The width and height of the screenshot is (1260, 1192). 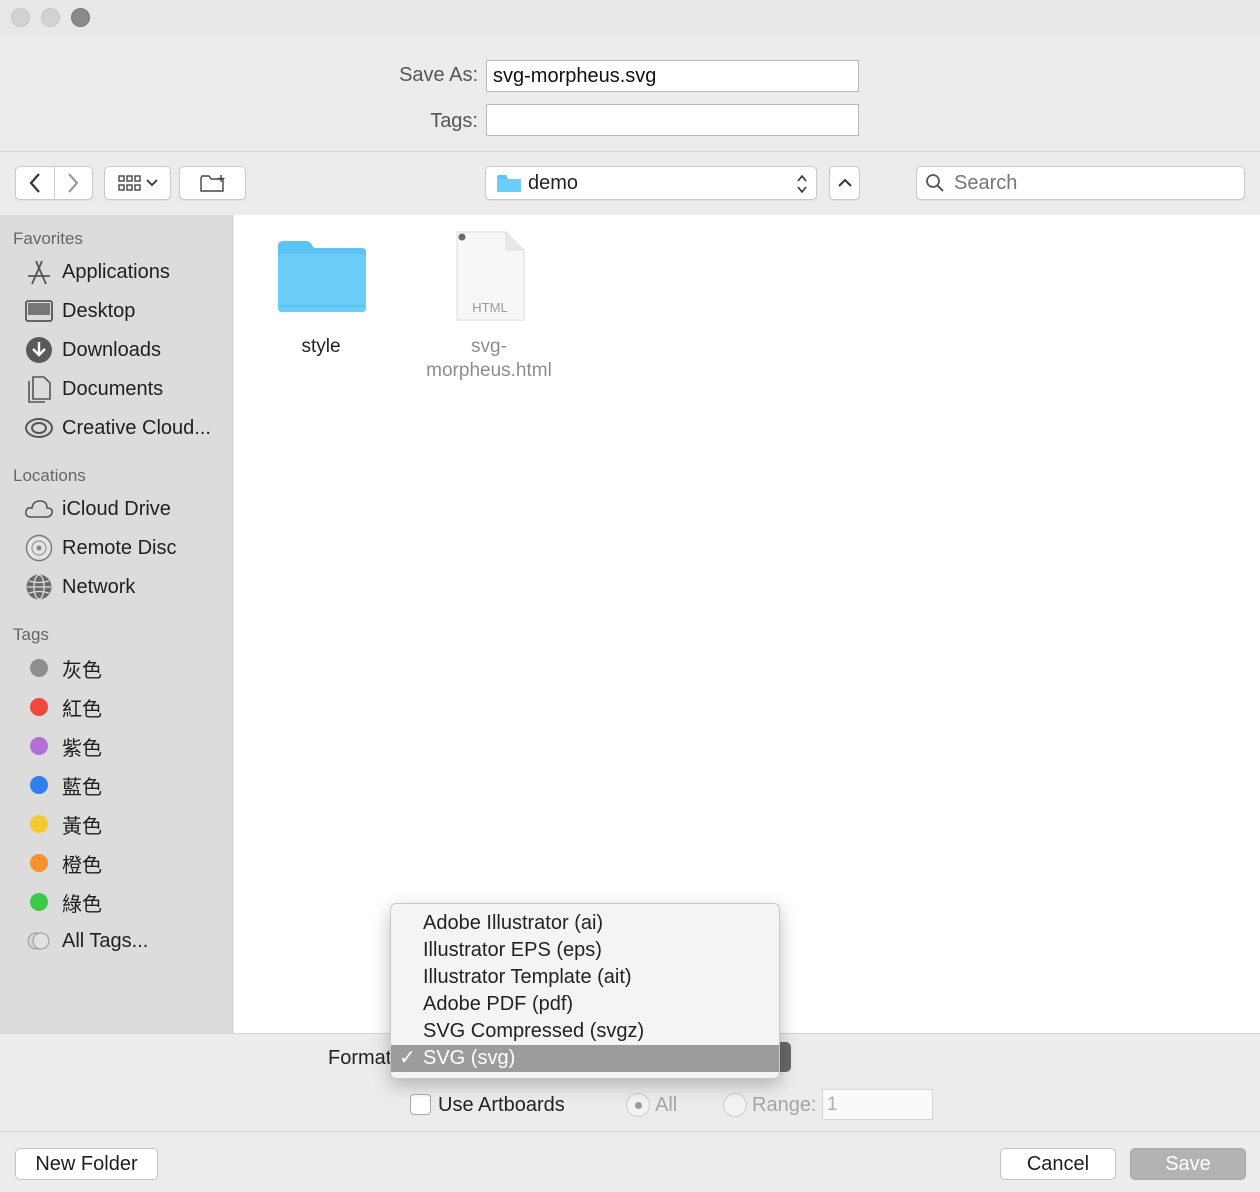 What do you see at coordinates (585, 1004) in the screenshot?
I see `format-option-pdf: Adobe PDF (pdf)` at bounding box center [585, 1004].